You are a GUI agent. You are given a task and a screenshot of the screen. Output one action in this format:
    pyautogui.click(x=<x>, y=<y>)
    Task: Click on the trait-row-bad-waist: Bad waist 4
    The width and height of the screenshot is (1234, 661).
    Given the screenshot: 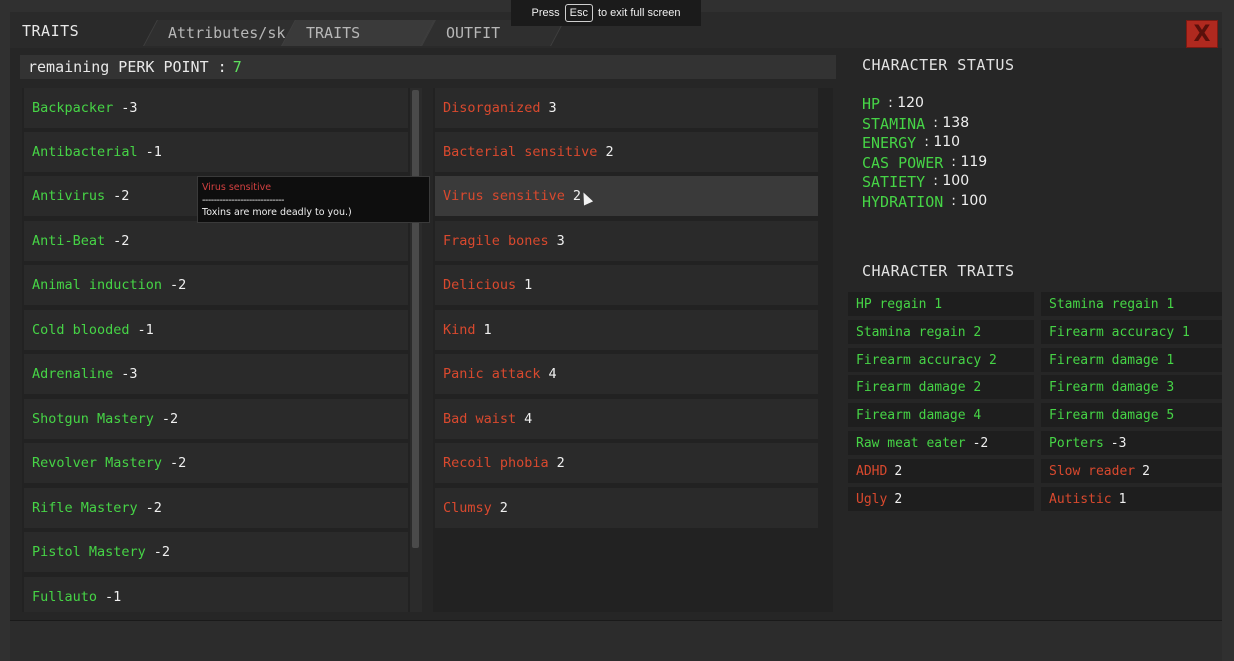 What is the action you would take?
    pyautogui.click(x=626, y=420)
    